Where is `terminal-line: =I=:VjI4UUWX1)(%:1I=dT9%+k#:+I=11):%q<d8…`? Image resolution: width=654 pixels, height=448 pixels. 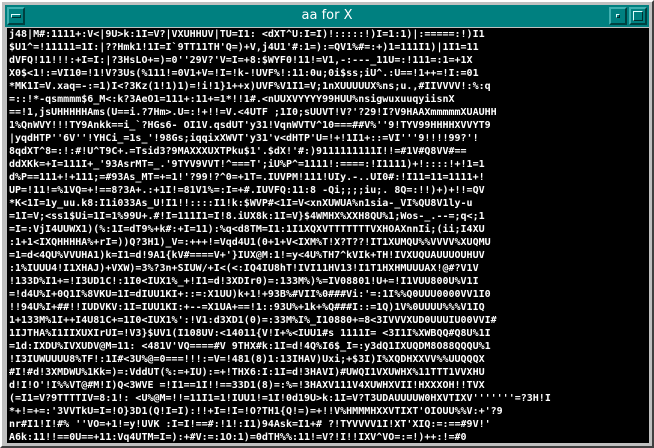 terminal-line: =I=:VjI4UUWX1)(%:1I=dT9%+k#:+I=11):%q<d8… is located at coordinates (247, 229).